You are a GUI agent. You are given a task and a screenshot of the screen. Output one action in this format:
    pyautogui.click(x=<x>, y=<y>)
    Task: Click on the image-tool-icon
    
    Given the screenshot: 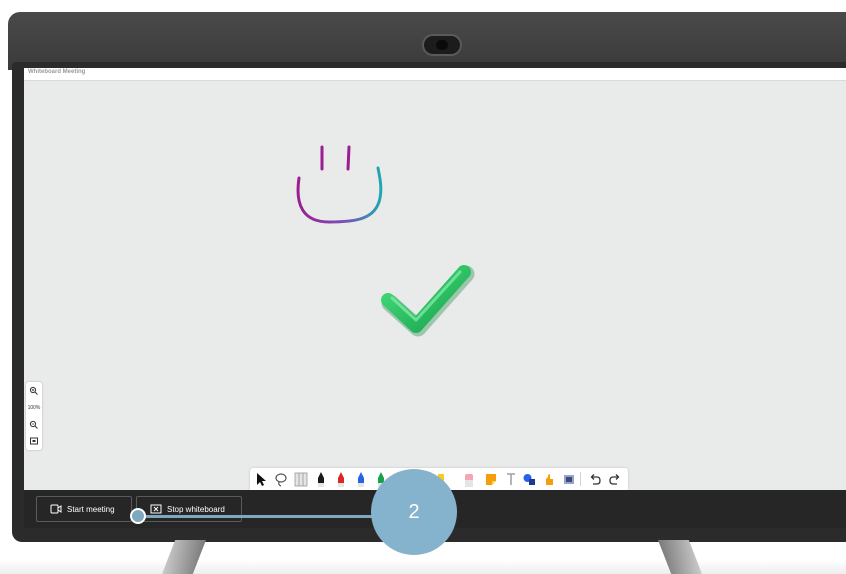 What is the action you would take?
    pyautogui.click(x=569, y=479)
    